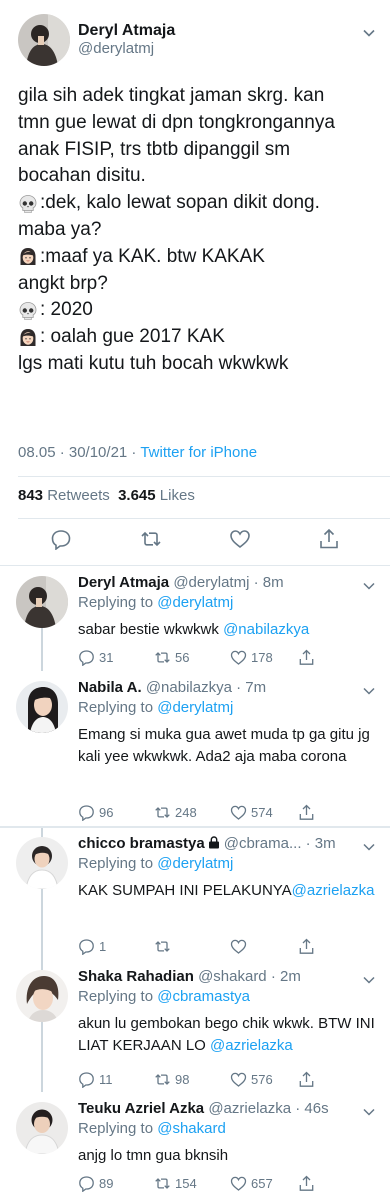  Describe the element at coordinates (199, 257) in the screenshot. I see `tweet-text-line: :maaf ya KAK. btw KAKAK` at that location.